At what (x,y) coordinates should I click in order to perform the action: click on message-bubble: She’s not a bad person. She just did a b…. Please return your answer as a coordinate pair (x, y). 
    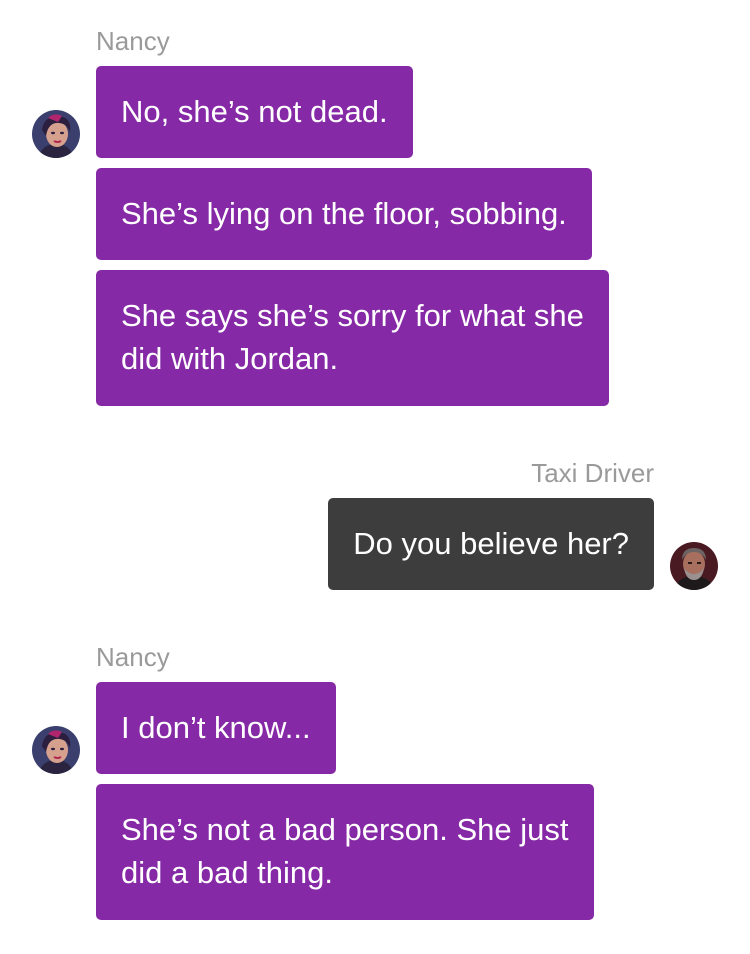
    Looking at the image, I should click on (345, 852).